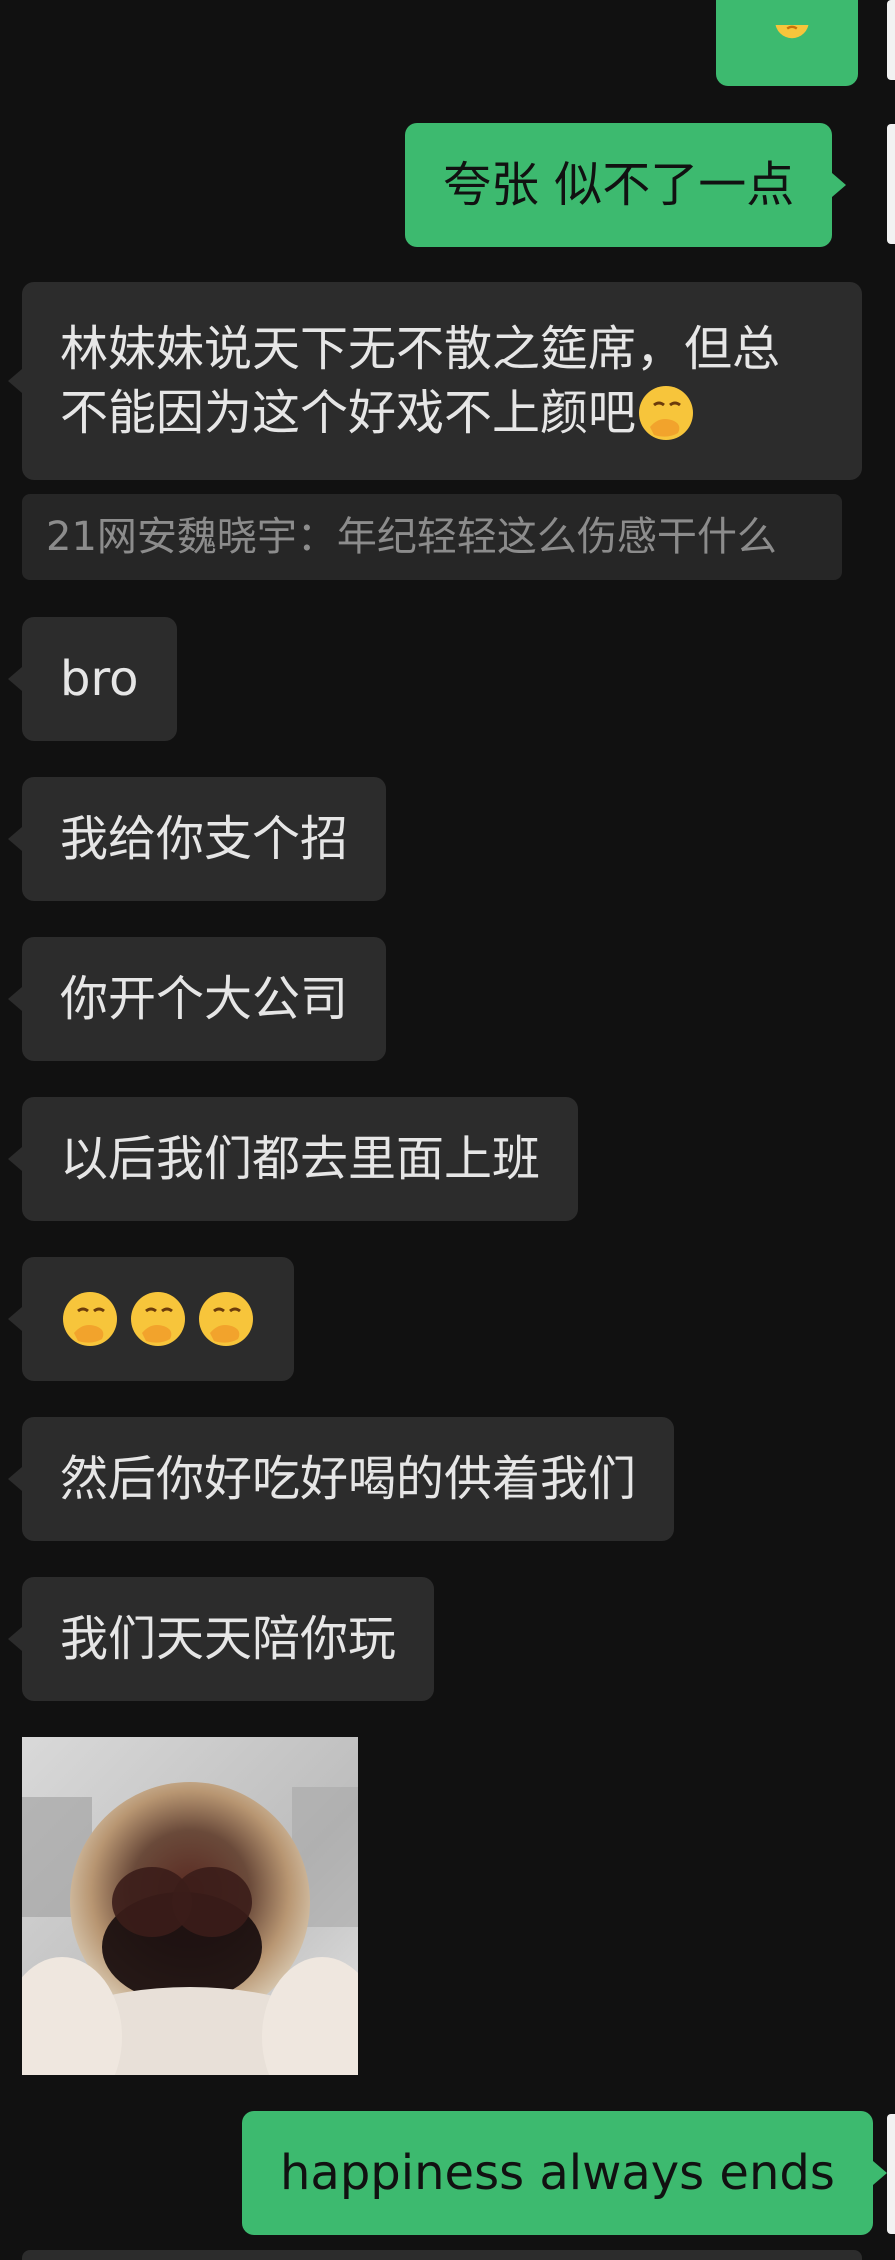 This screenshot has width=895, height=2260. I want to click on message-incoming: bro, so click(92, 679).